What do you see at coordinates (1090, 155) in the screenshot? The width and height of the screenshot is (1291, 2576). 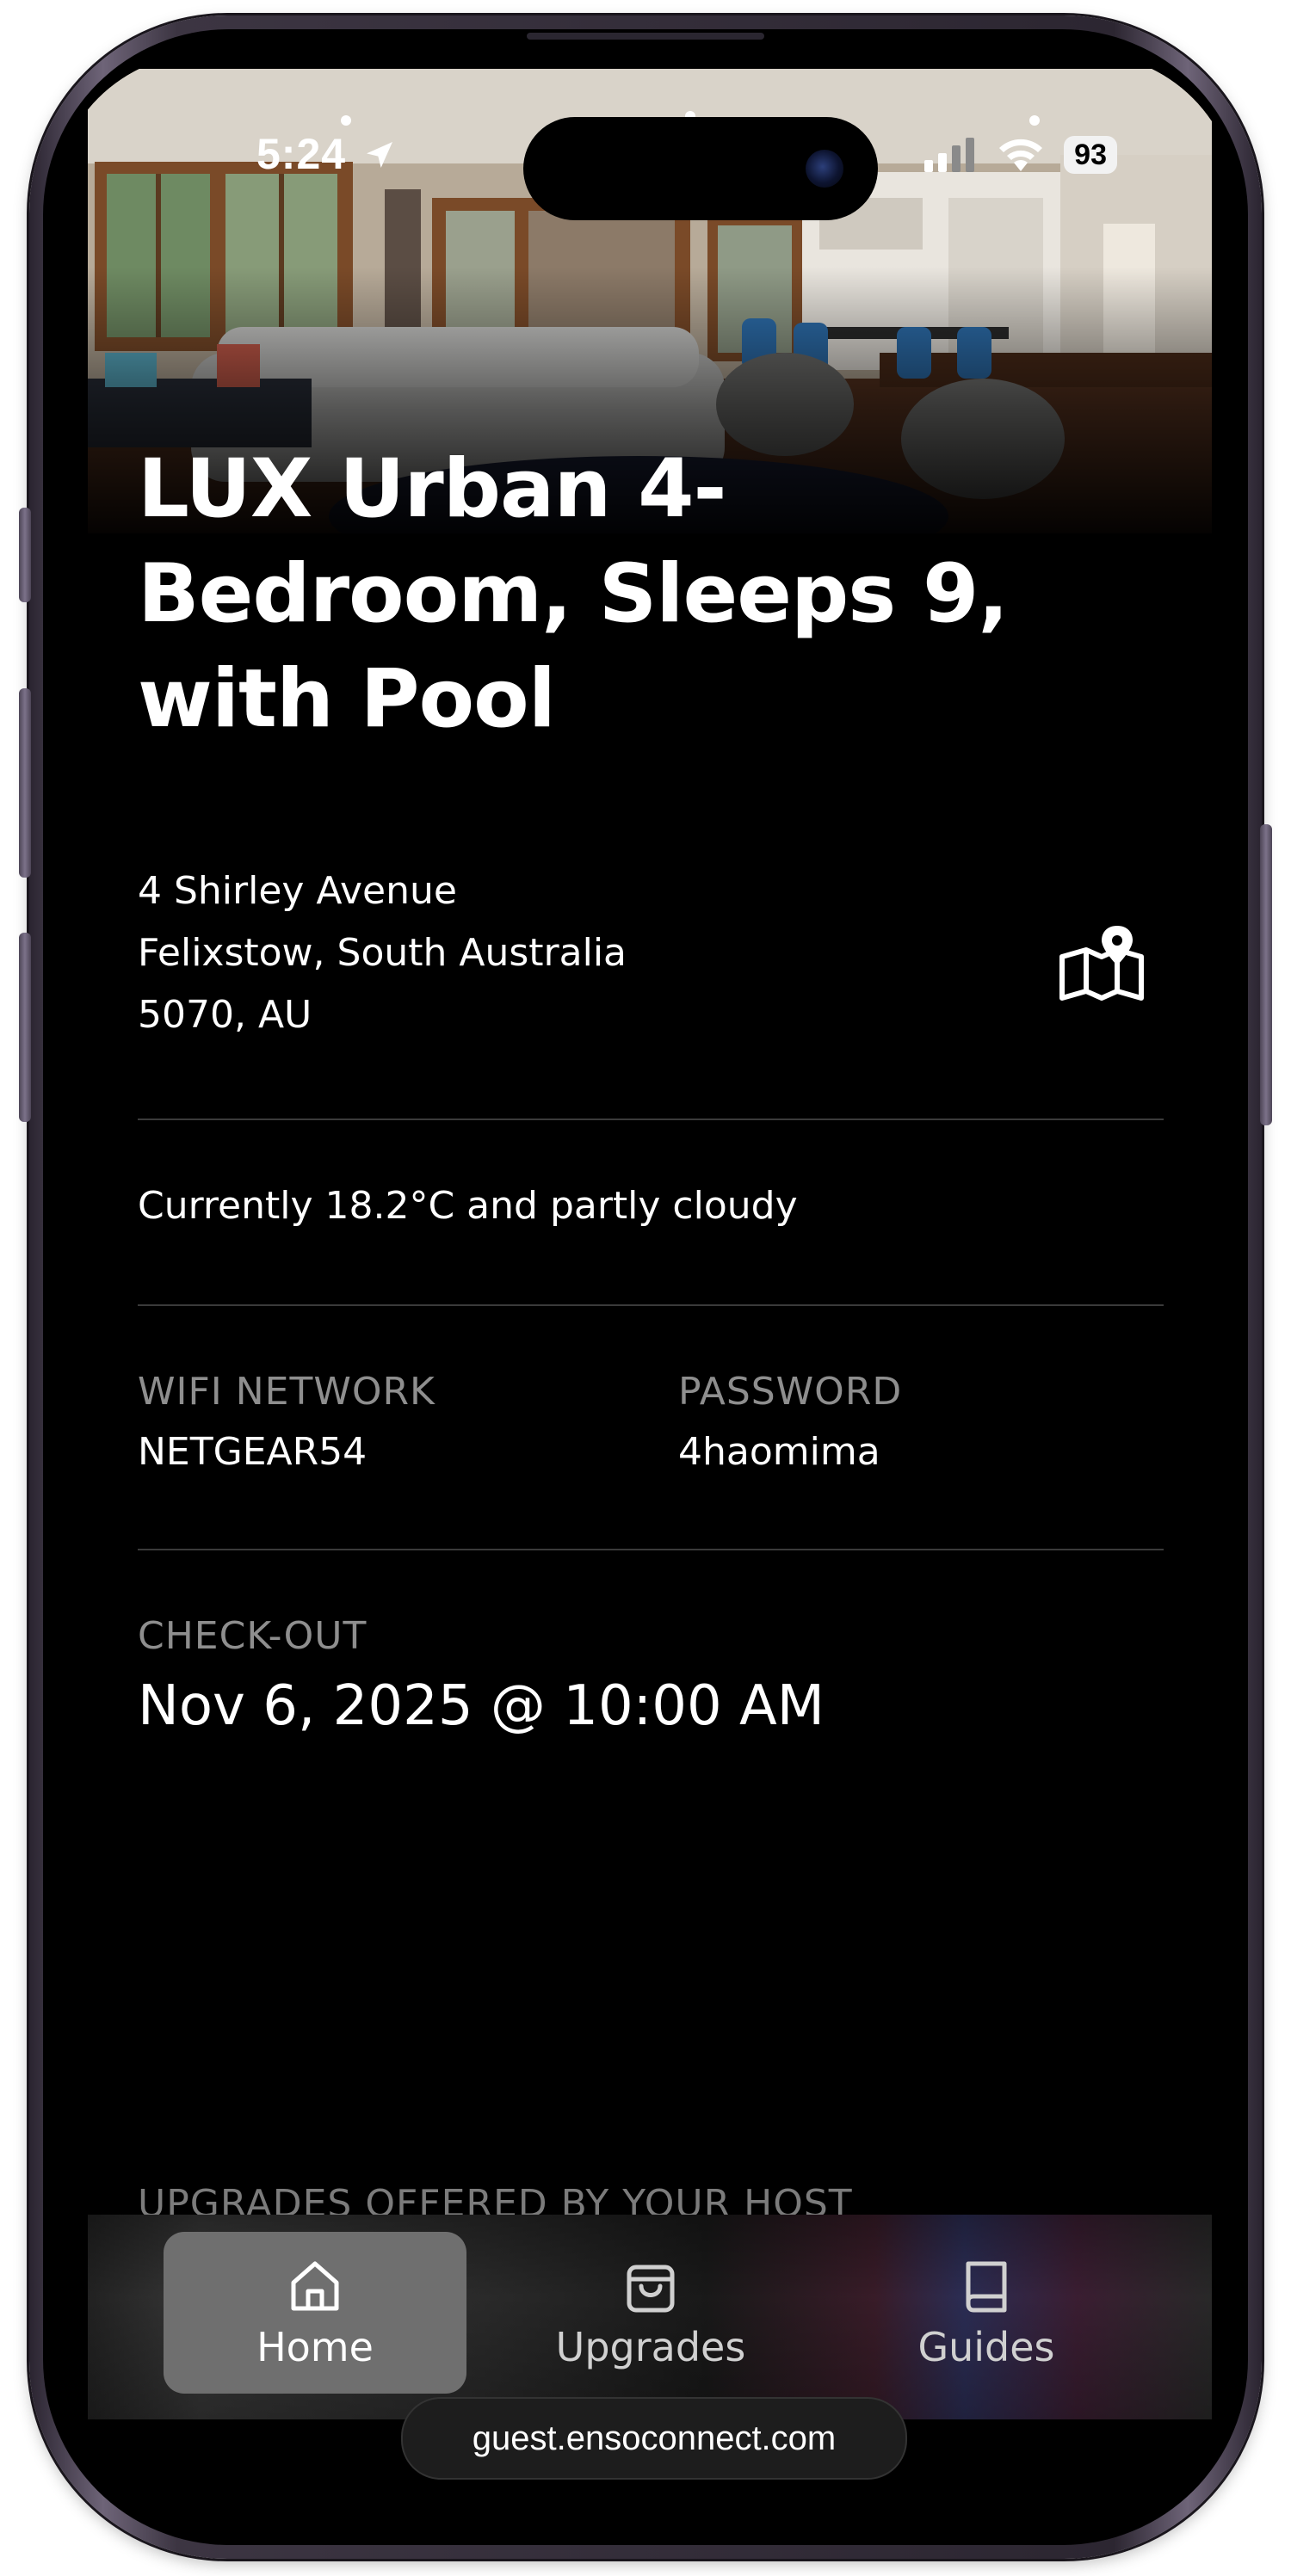 I see `battery-icon: 93` at bounding box center [1090, 155].